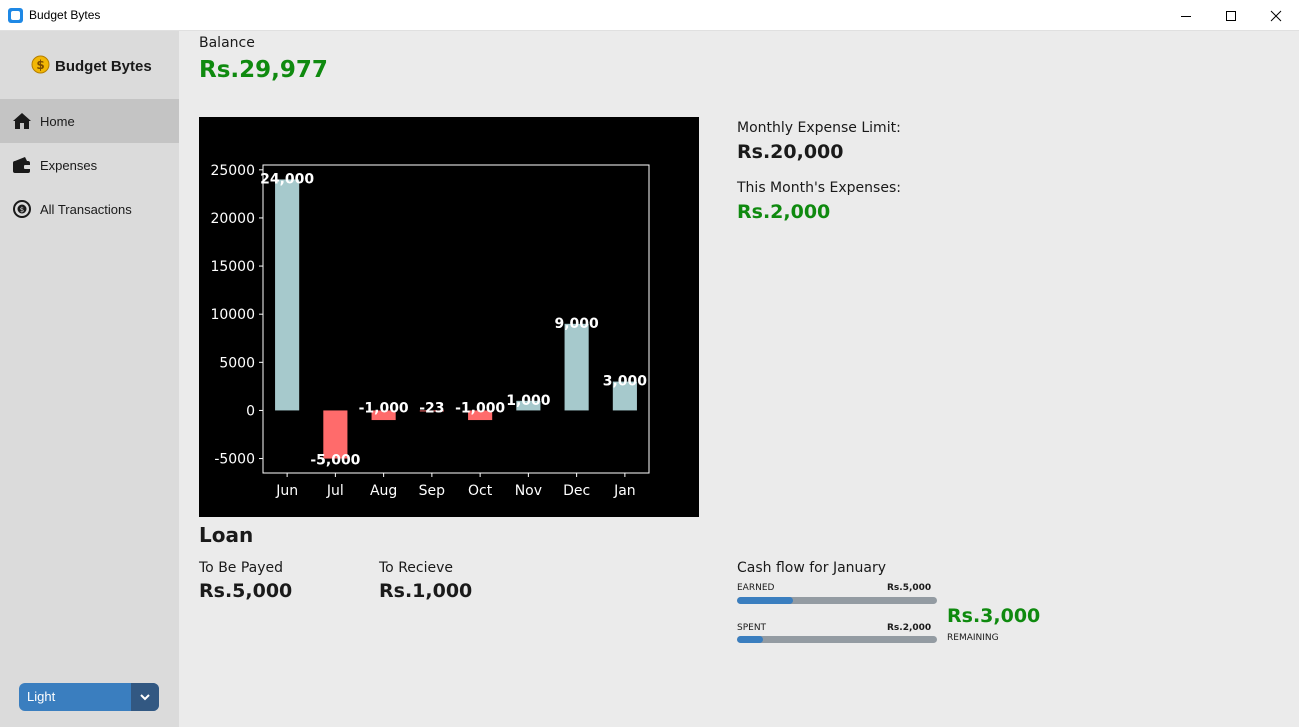  I want to click on brand: $ Budget Bytes, so click(91, 66).